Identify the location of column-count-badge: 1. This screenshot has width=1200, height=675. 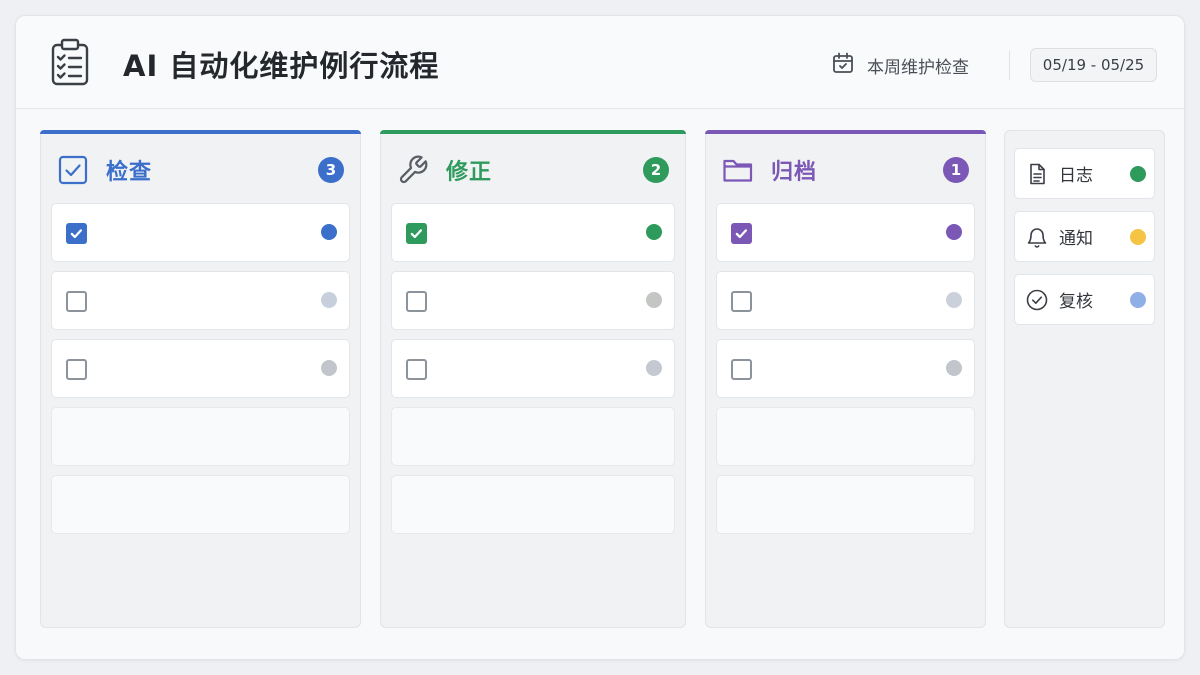
(956, 170).